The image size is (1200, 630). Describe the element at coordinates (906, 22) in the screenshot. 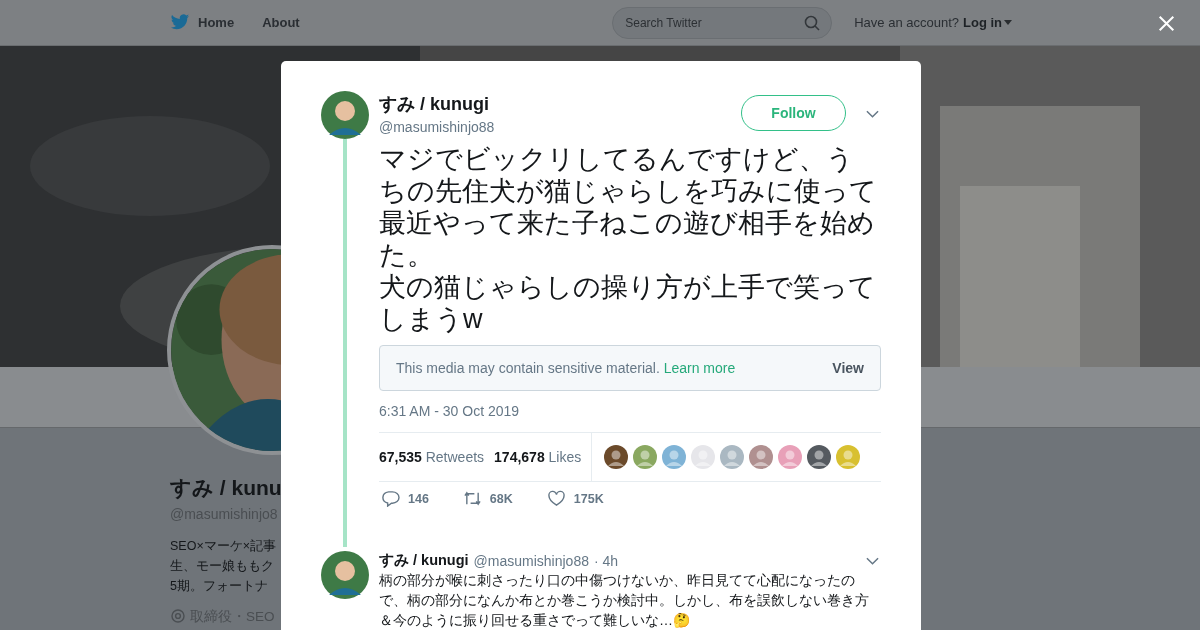

I see `account-prompt: Have an account?` at that location.